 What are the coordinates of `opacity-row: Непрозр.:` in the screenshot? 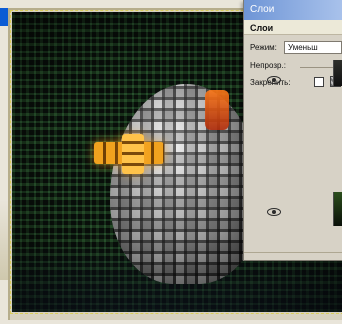 It's located at (293, 66).